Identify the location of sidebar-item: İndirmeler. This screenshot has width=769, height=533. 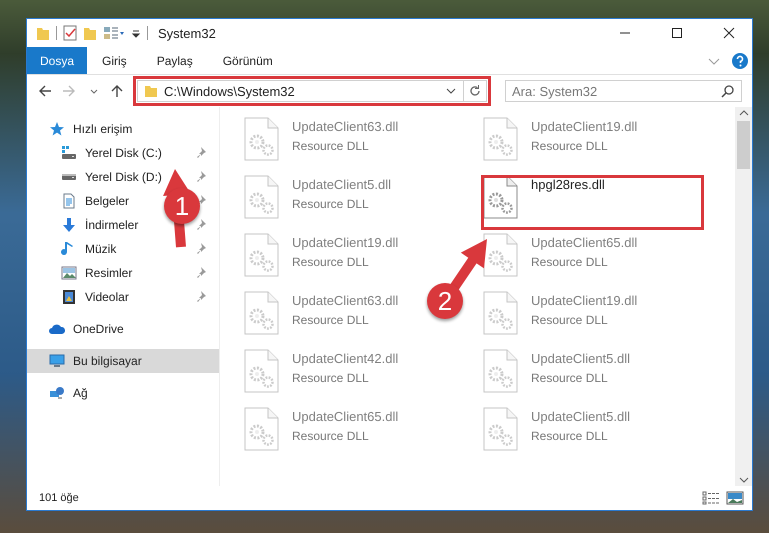
(99, 225).